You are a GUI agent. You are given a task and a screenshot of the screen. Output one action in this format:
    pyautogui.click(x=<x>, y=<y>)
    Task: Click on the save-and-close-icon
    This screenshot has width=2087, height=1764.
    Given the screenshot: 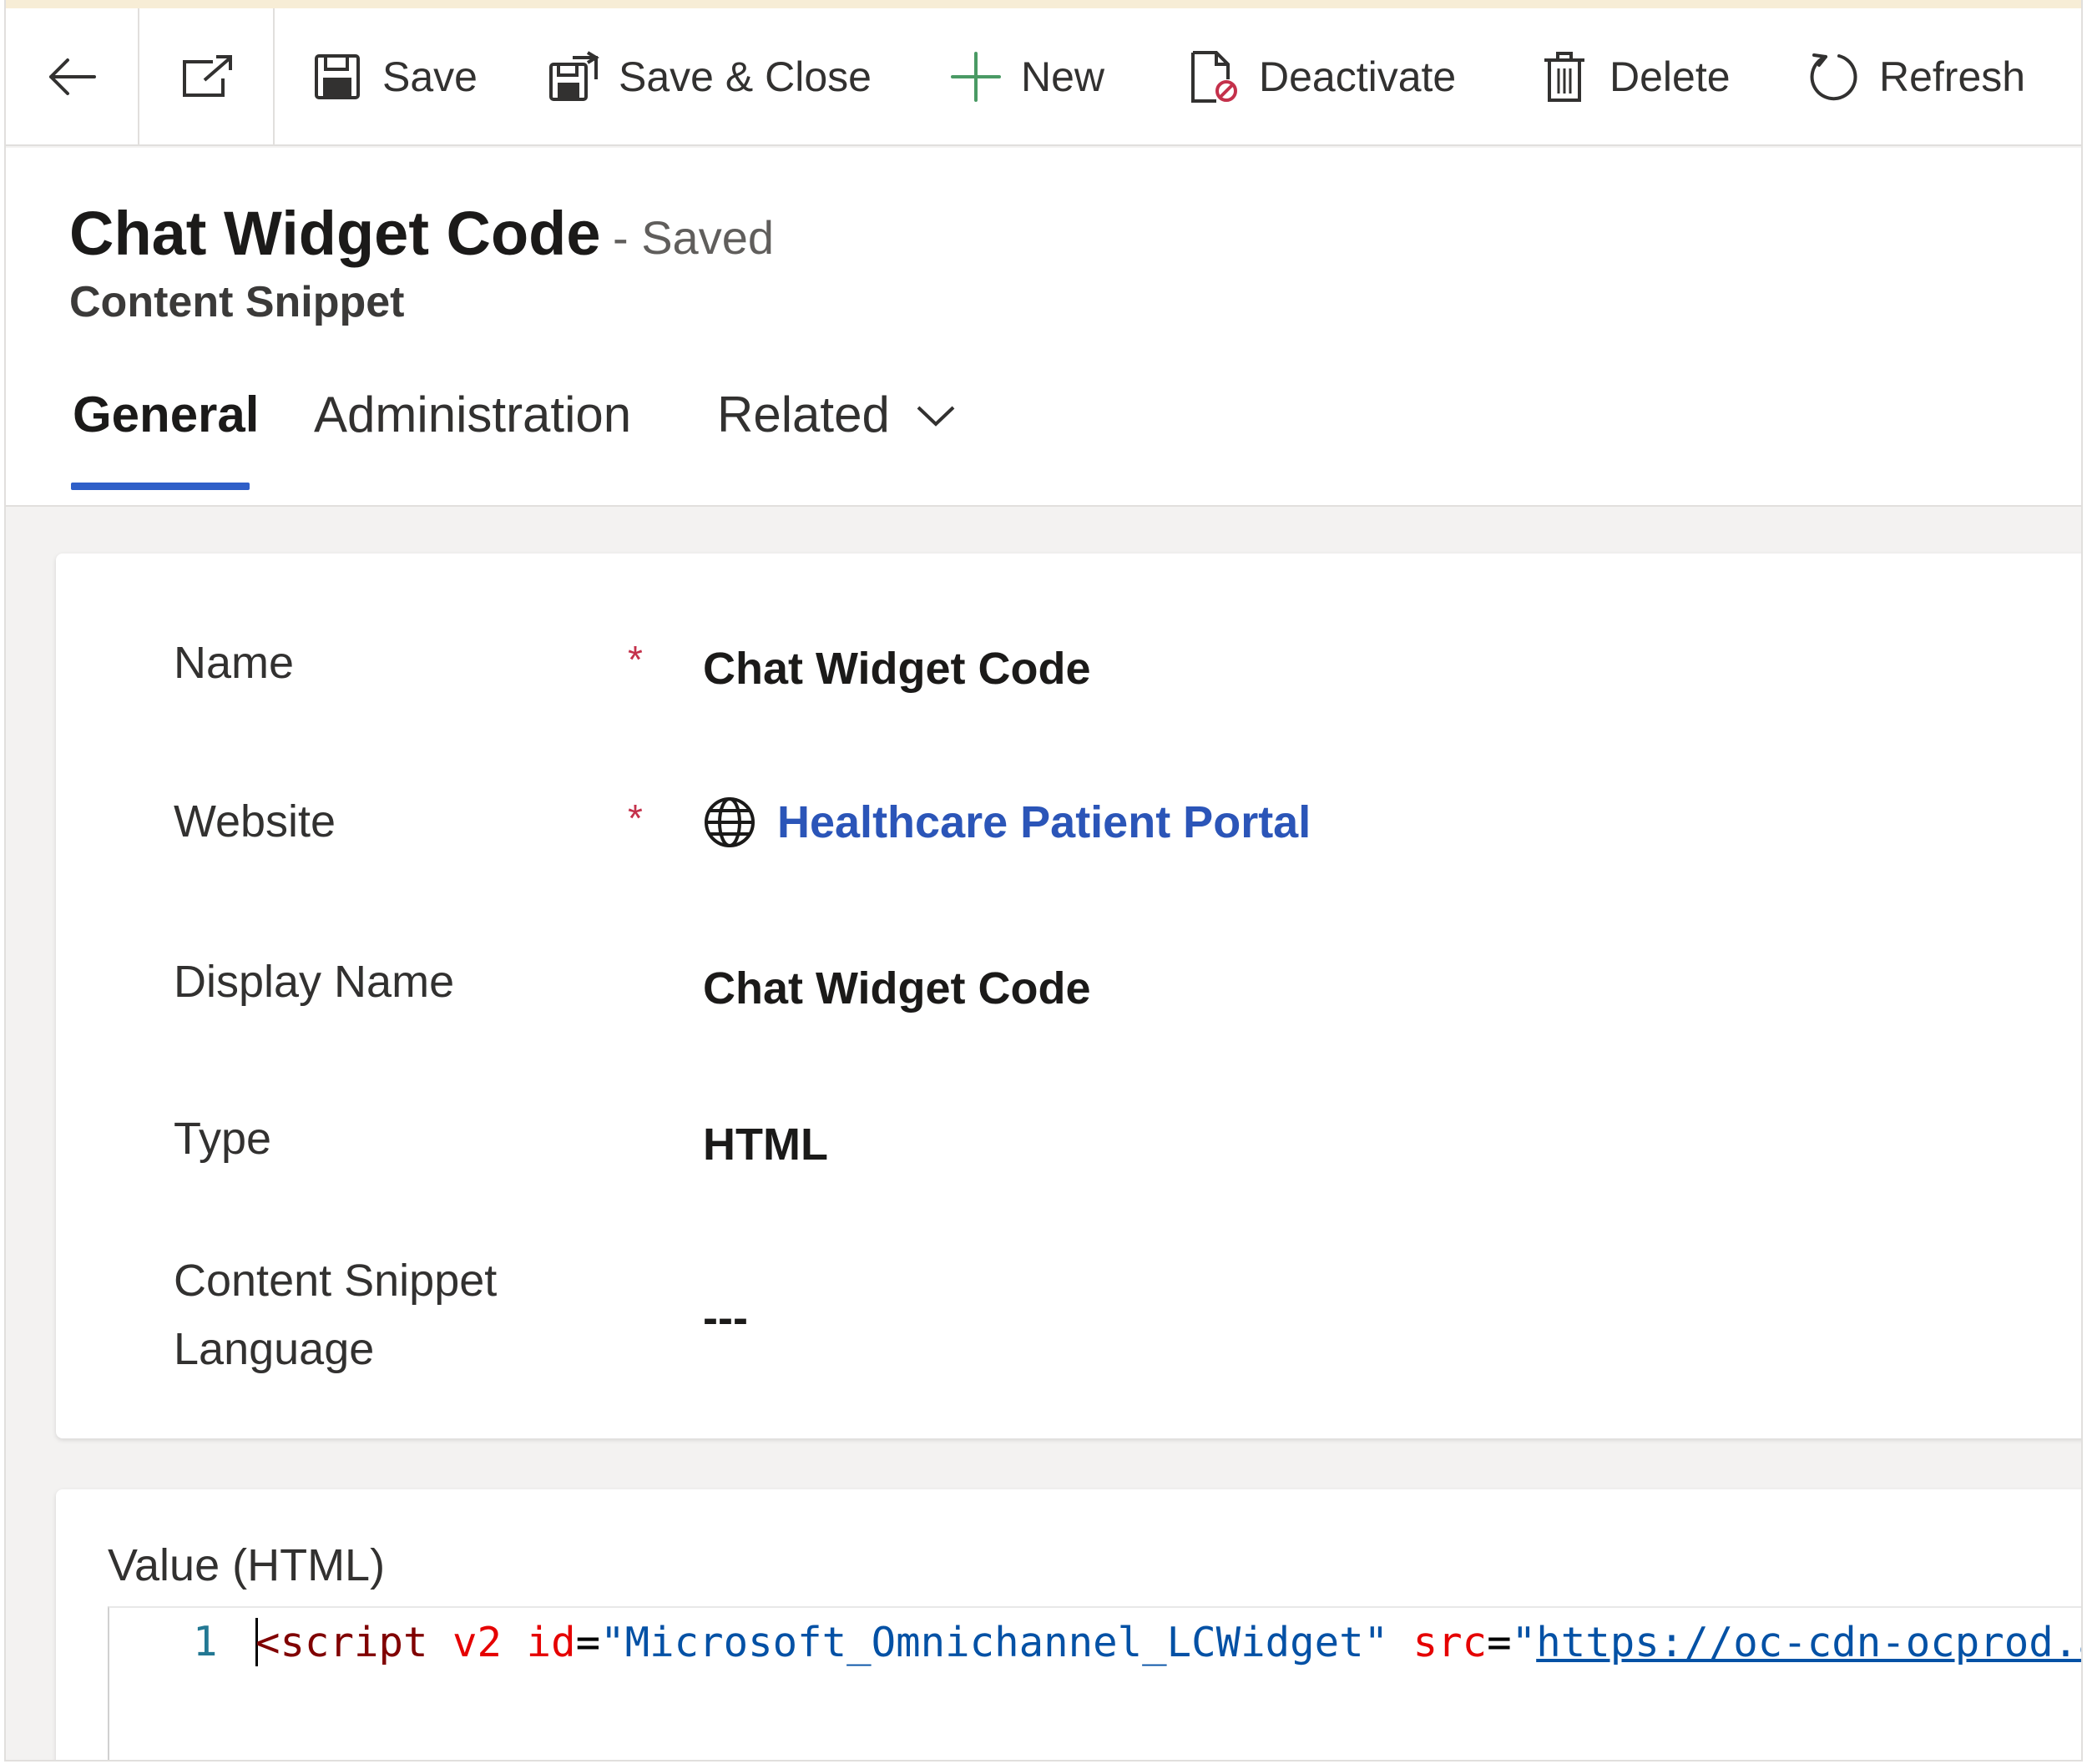 What is the action you would take?
    pyautogui.click(x=573, y=77)
    